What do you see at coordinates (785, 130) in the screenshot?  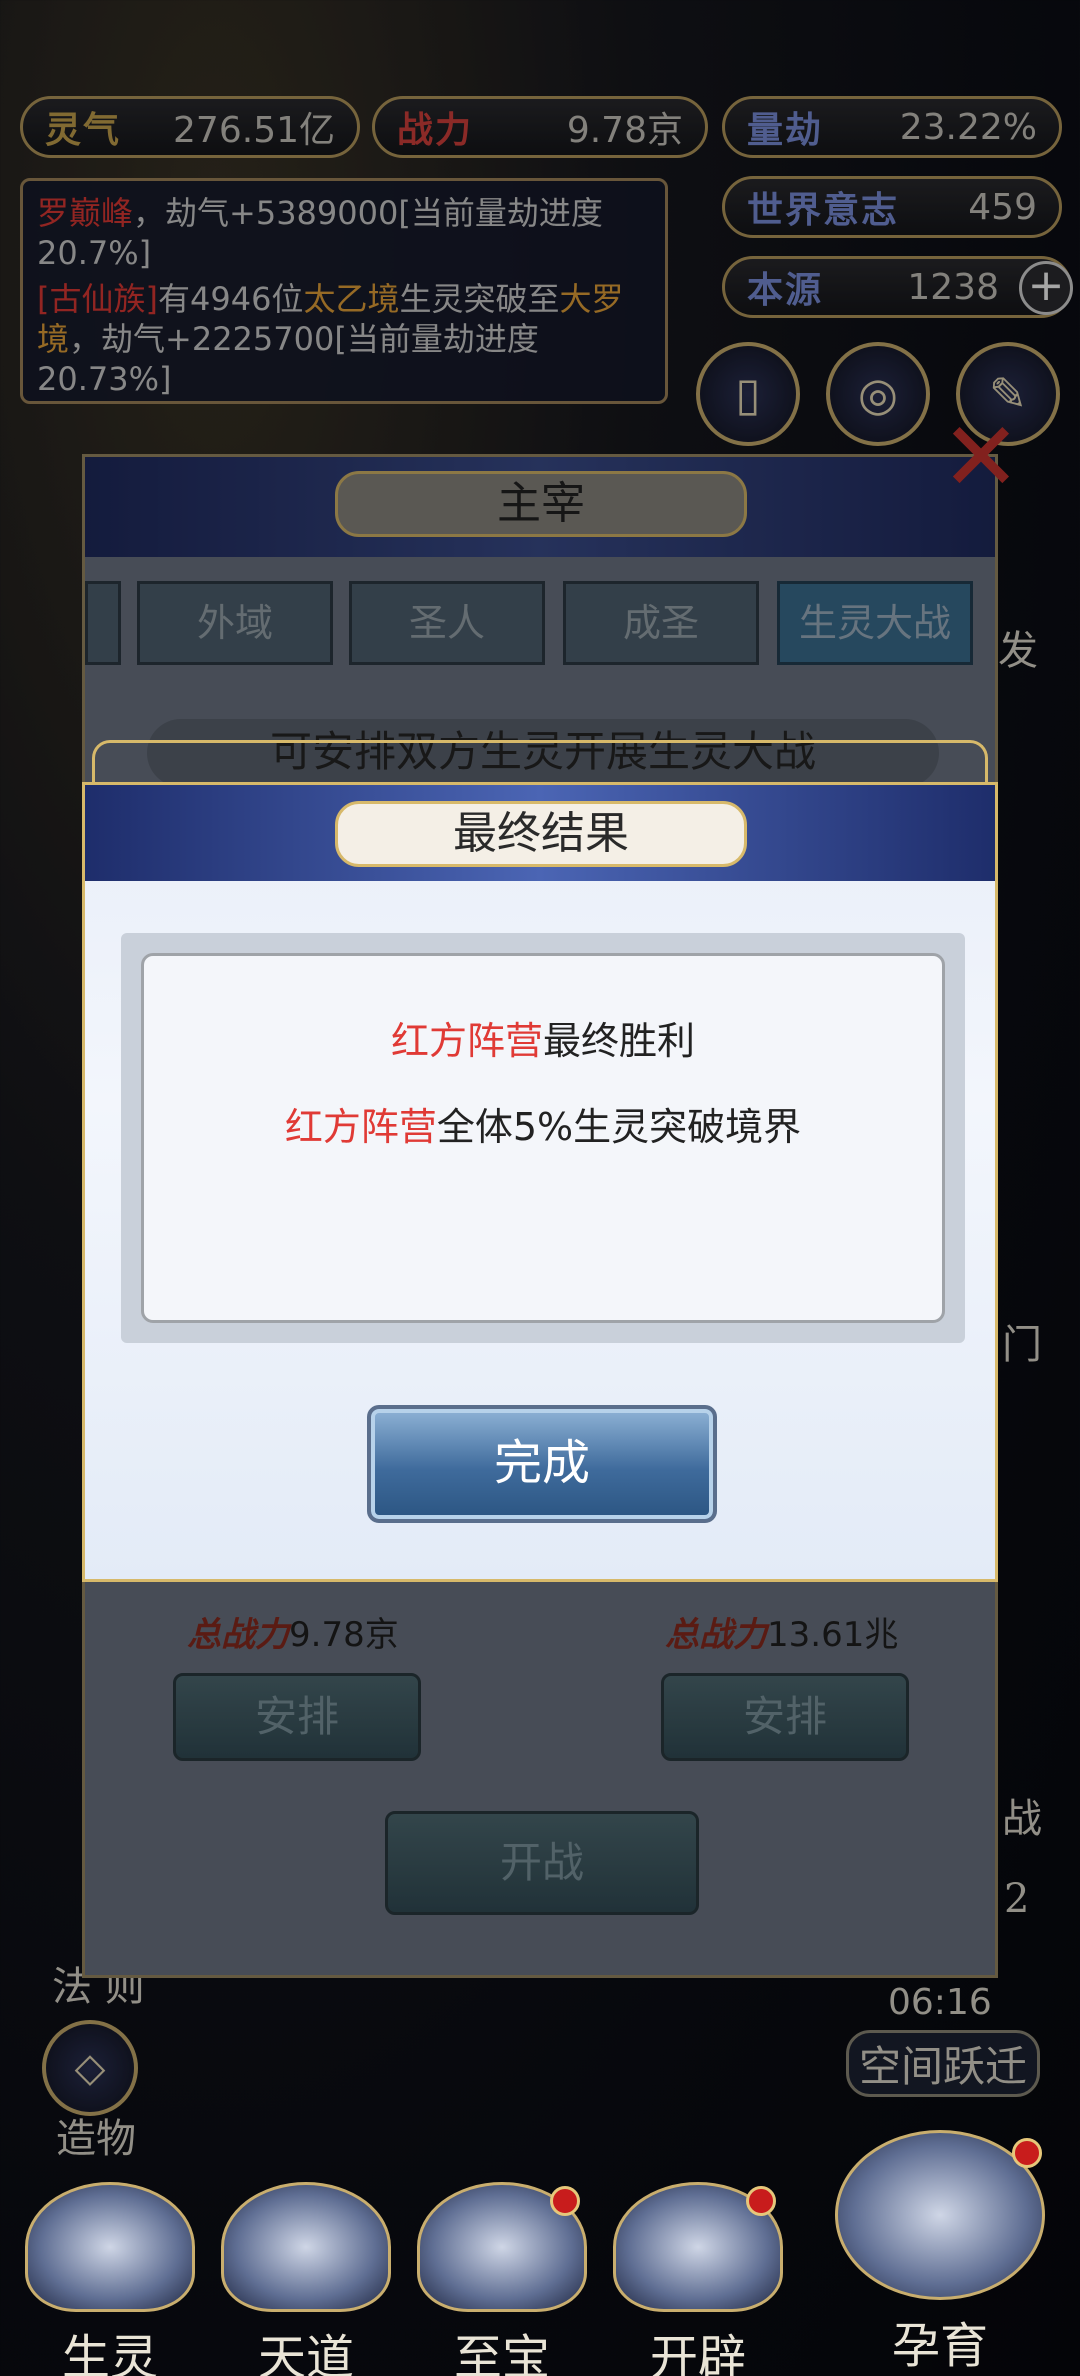 I see `stat-liangjie-label: 量劫` at bounding box center [785, 130].